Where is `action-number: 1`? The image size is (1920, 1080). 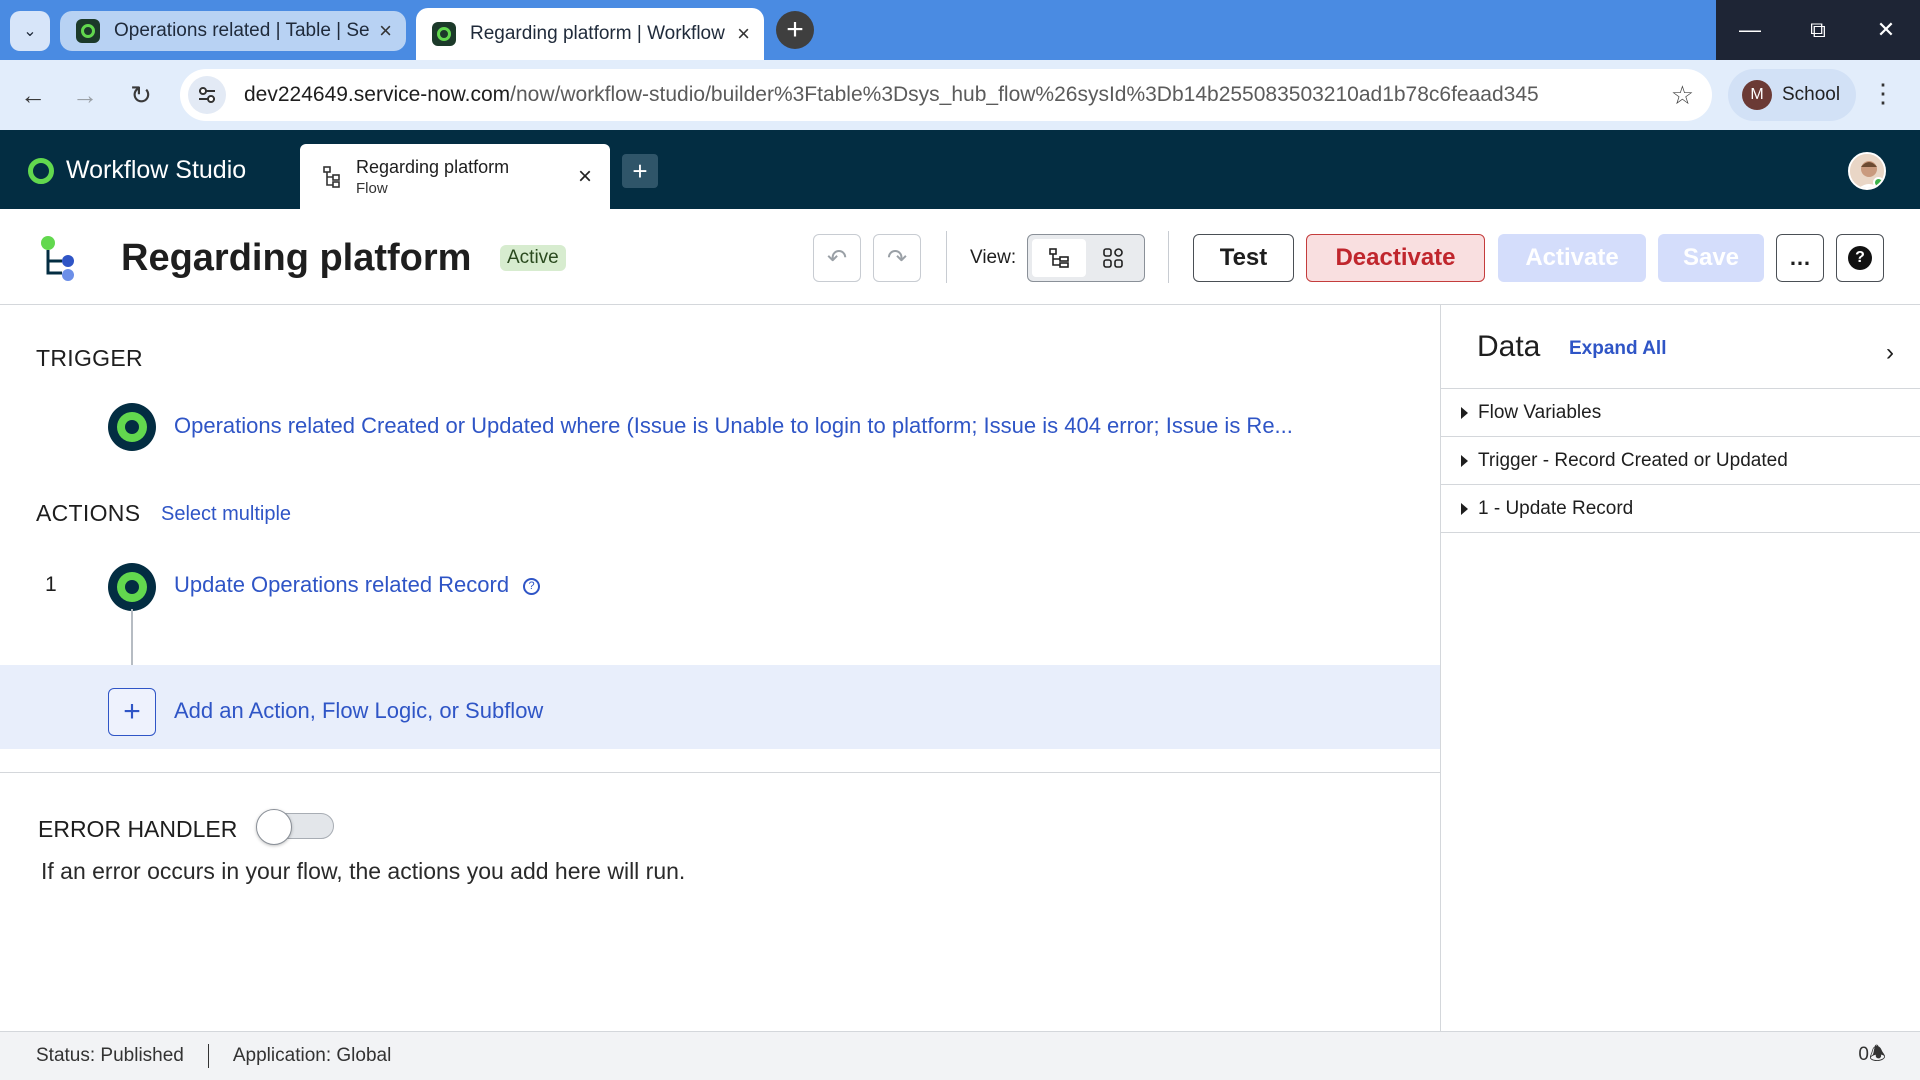 action-number: 1 is located at coordinates (51, 584).